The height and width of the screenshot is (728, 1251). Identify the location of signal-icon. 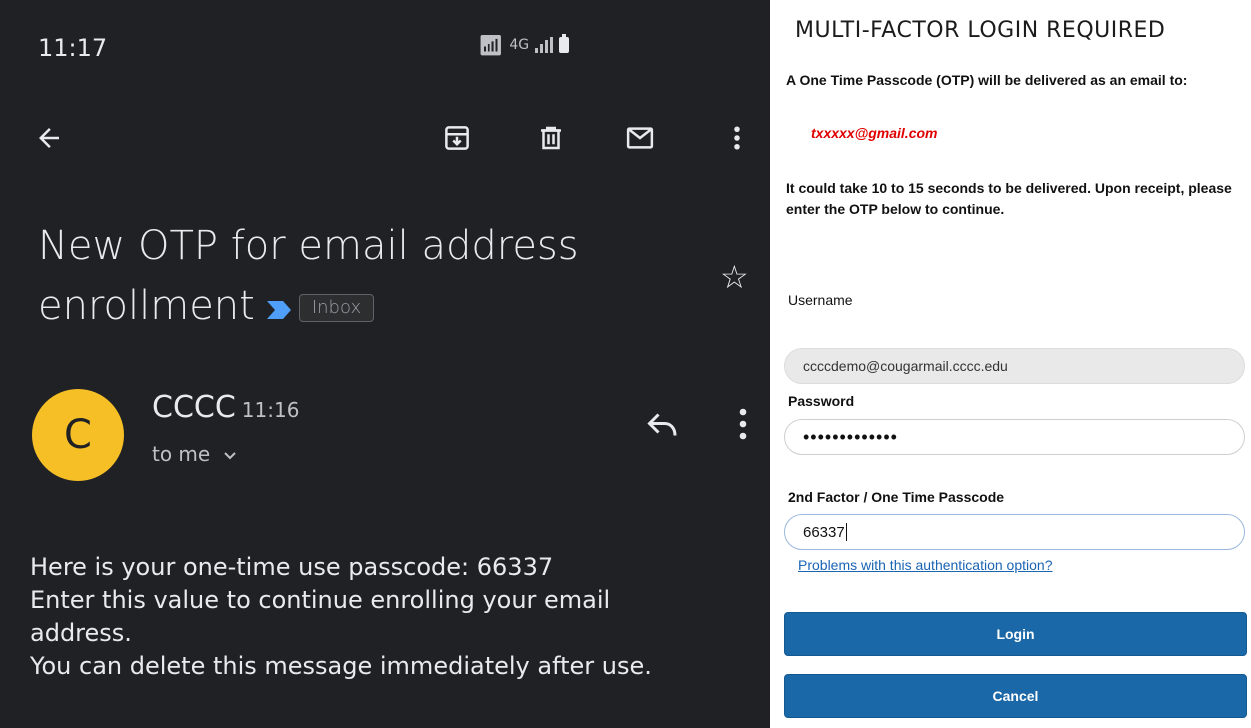
(544, 45).